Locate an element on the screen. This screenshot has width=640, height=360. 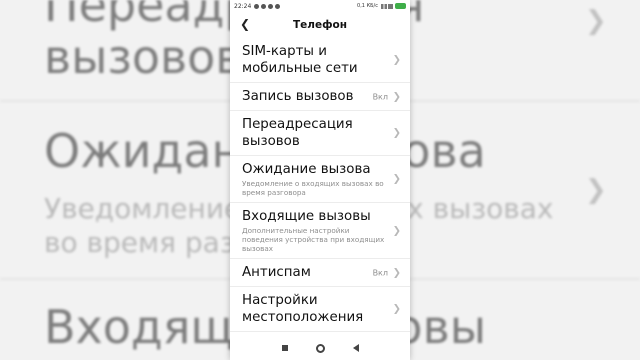
battery-icon is located at coordinates (400, 6).